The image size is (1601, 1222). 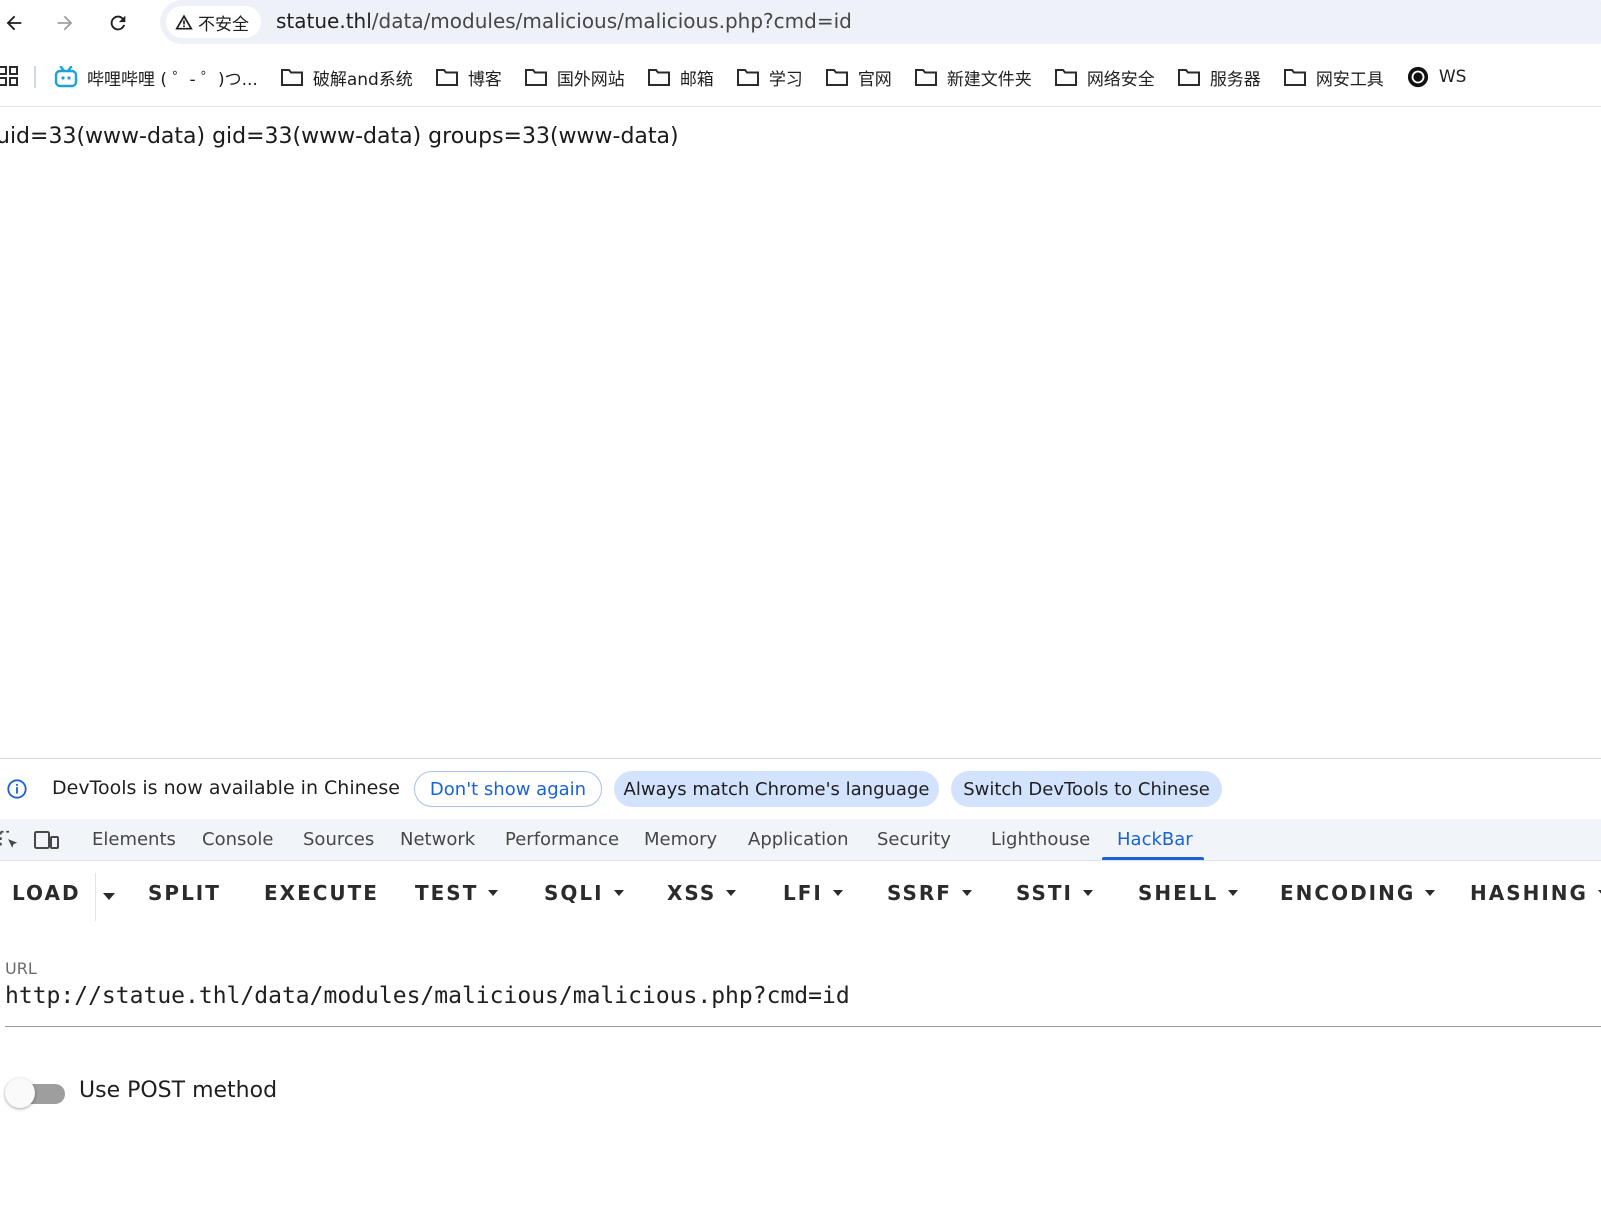 What do you see at coordinates (437, 839) in the screenshot?
I see `tab-network: Network` at bounding box center [437, 839].